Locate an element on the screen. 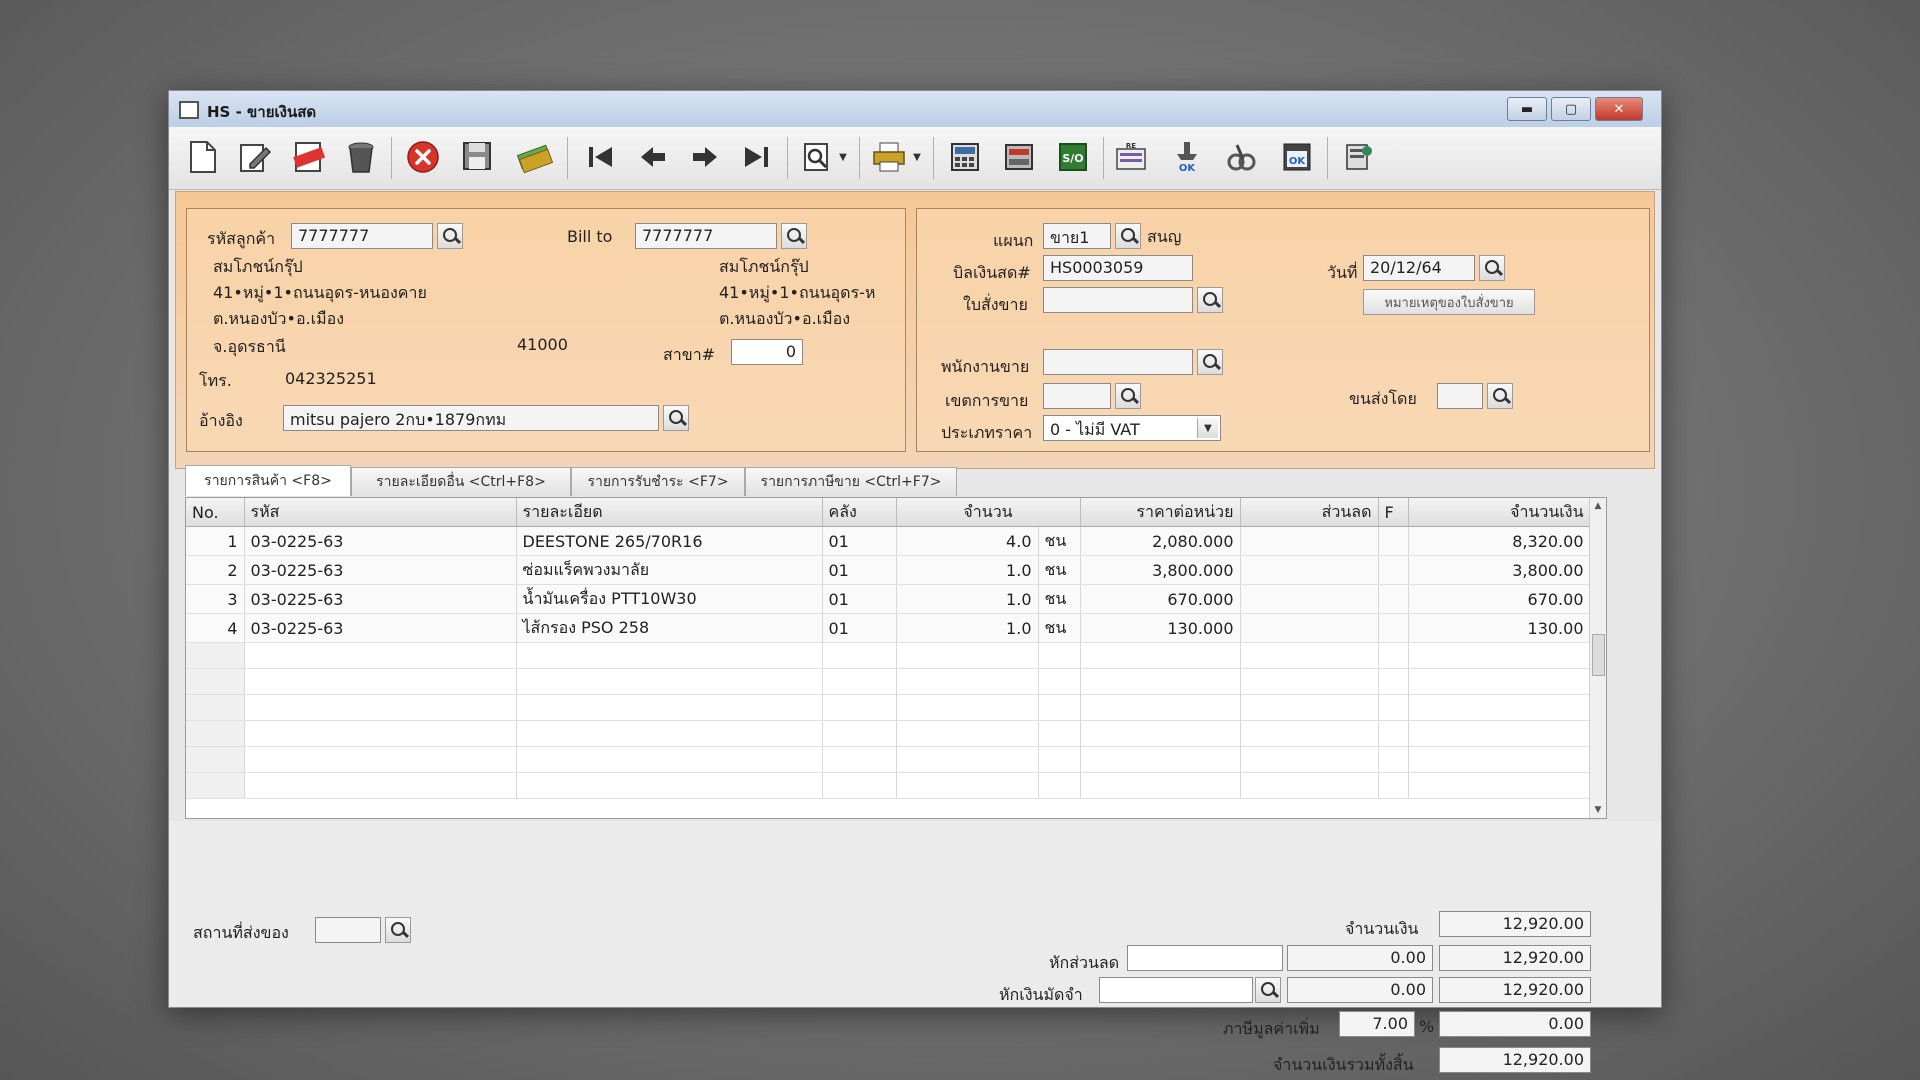 This screenshot has height=1080, width=1920. price-type-select: 0 - ไม่มี VAT ▼ is located at coordinates (1132, 428).